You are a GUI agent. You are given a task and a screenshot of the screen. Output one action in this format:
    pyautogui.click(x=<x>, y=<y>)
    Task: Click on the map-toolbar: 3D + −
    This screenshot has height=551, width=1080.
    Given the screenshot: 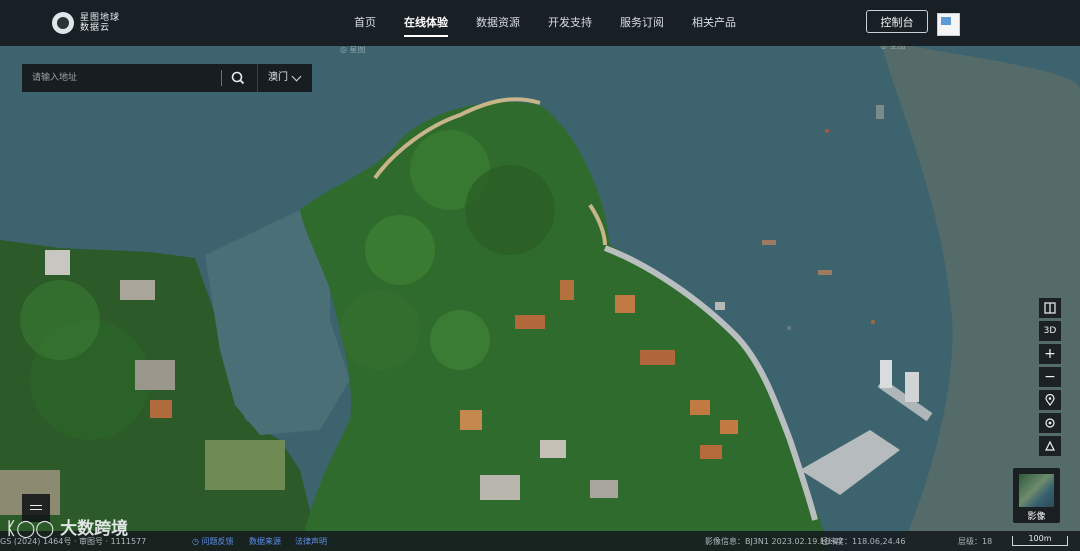 What is the action you would take?
    pyautogui.click(x=1050, y=378)
    